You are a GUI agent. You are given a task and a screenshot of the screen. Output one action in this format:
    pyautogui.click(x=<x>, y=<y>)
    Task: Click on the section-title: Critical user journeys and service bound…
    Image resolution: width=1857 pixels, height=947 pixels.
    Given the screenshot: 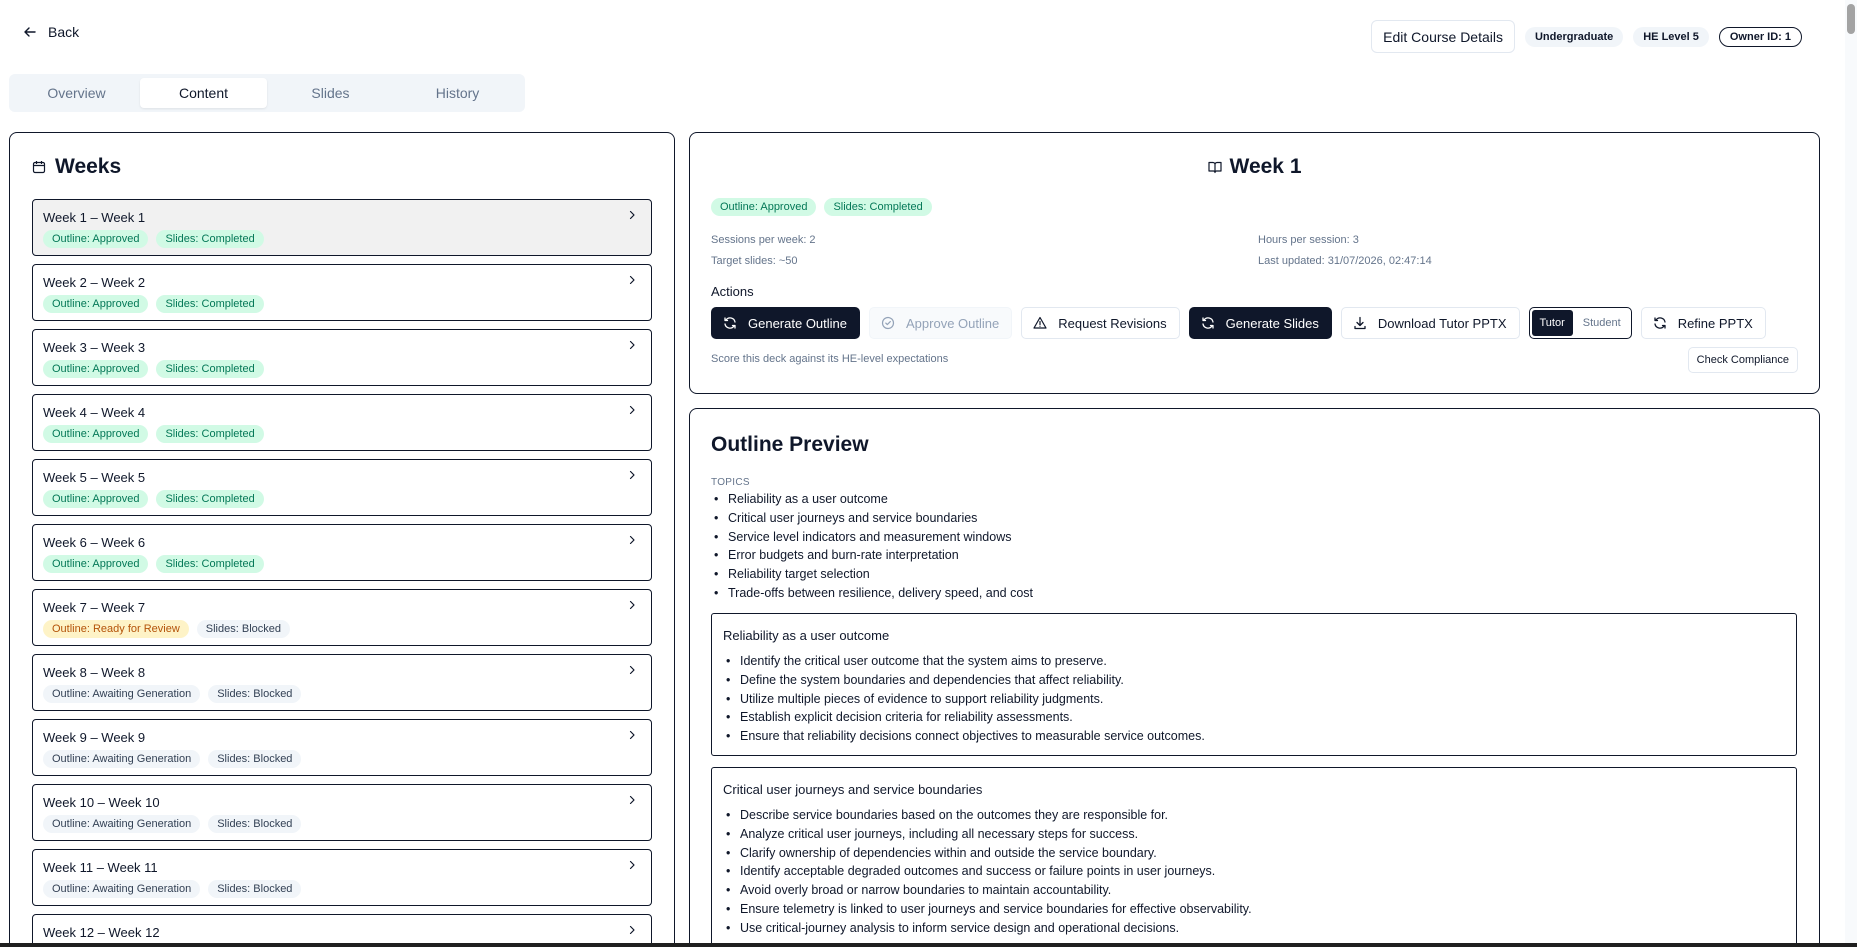 What is the action you would take?
    pyautogui.click(x=853, y=789)
    